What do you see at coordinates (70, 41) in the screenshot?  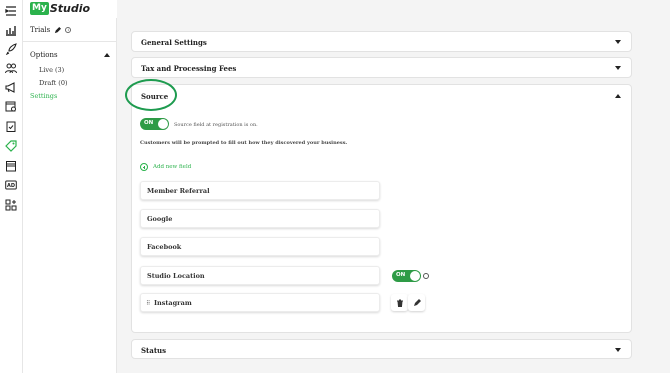 I see `sidebar-divider` at bounding box center [70, 41].